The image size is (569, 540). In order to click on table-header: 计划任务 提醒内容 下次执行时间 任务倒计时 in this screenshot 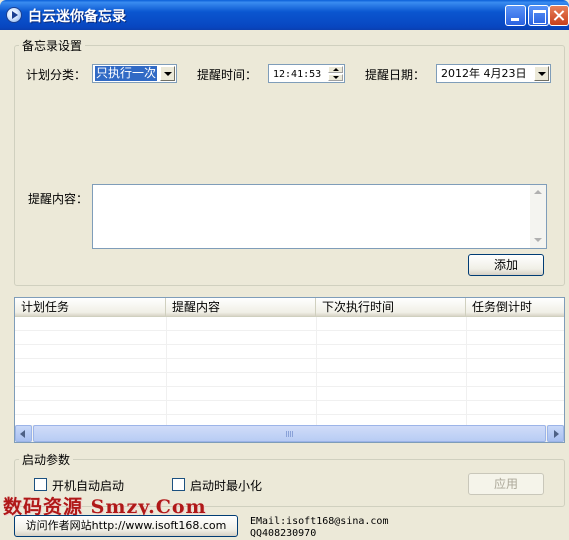, I will do `click(289, 307)`.